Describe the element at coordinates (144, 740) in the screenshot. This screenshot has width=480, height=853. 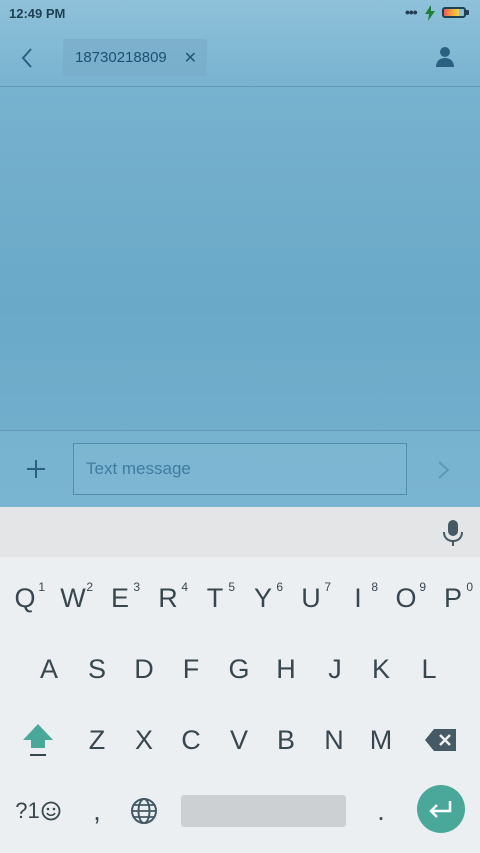
I see `key-x: X` at that location.